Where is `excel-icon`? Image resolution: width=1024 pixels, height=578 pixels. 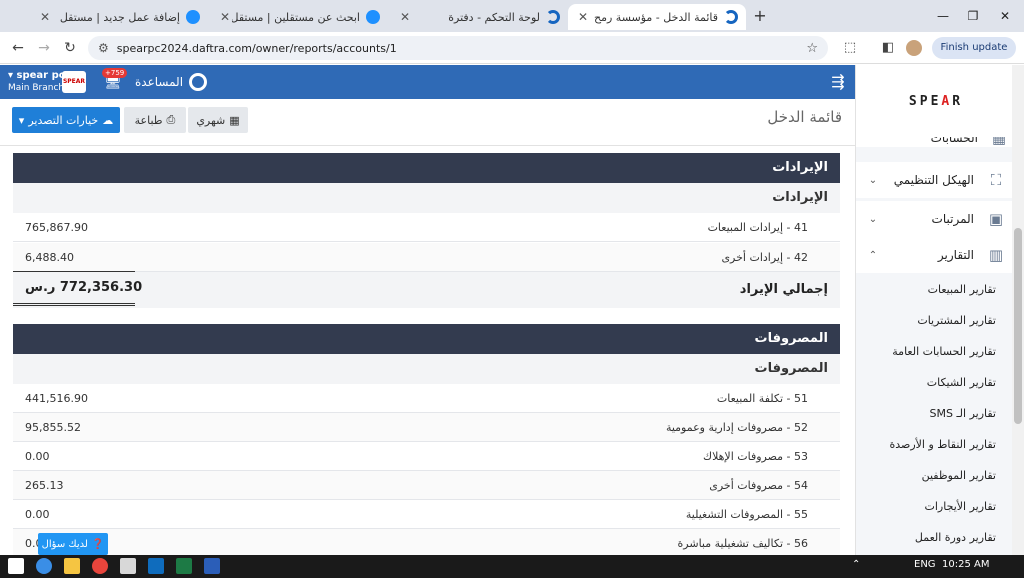
excel-icon is located at coordinates (184, 566).